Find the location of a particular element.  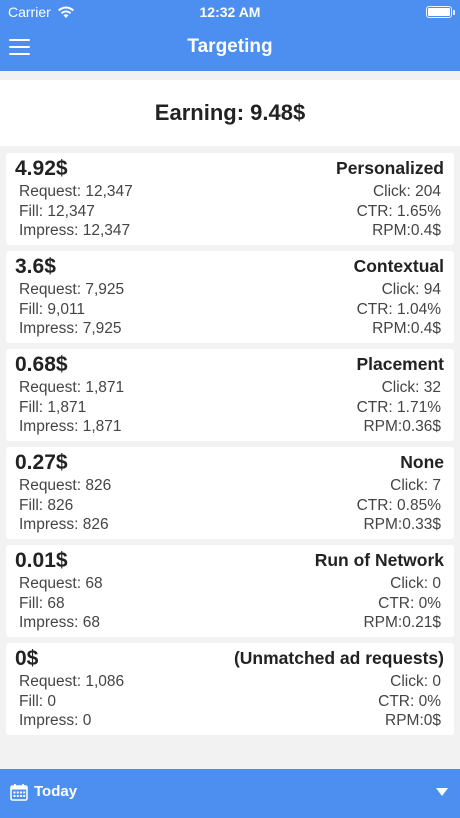

click-count: Click: 94 is located at coordinates (411, 289).